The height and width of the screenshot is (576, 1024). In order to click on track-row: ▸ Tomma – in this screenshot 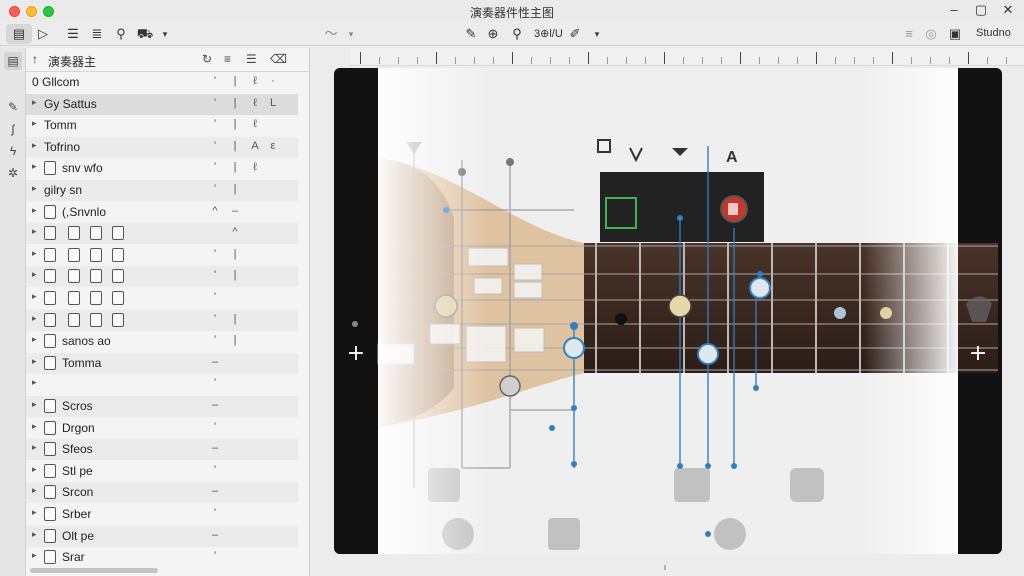, I will do `click(162, 363)`.